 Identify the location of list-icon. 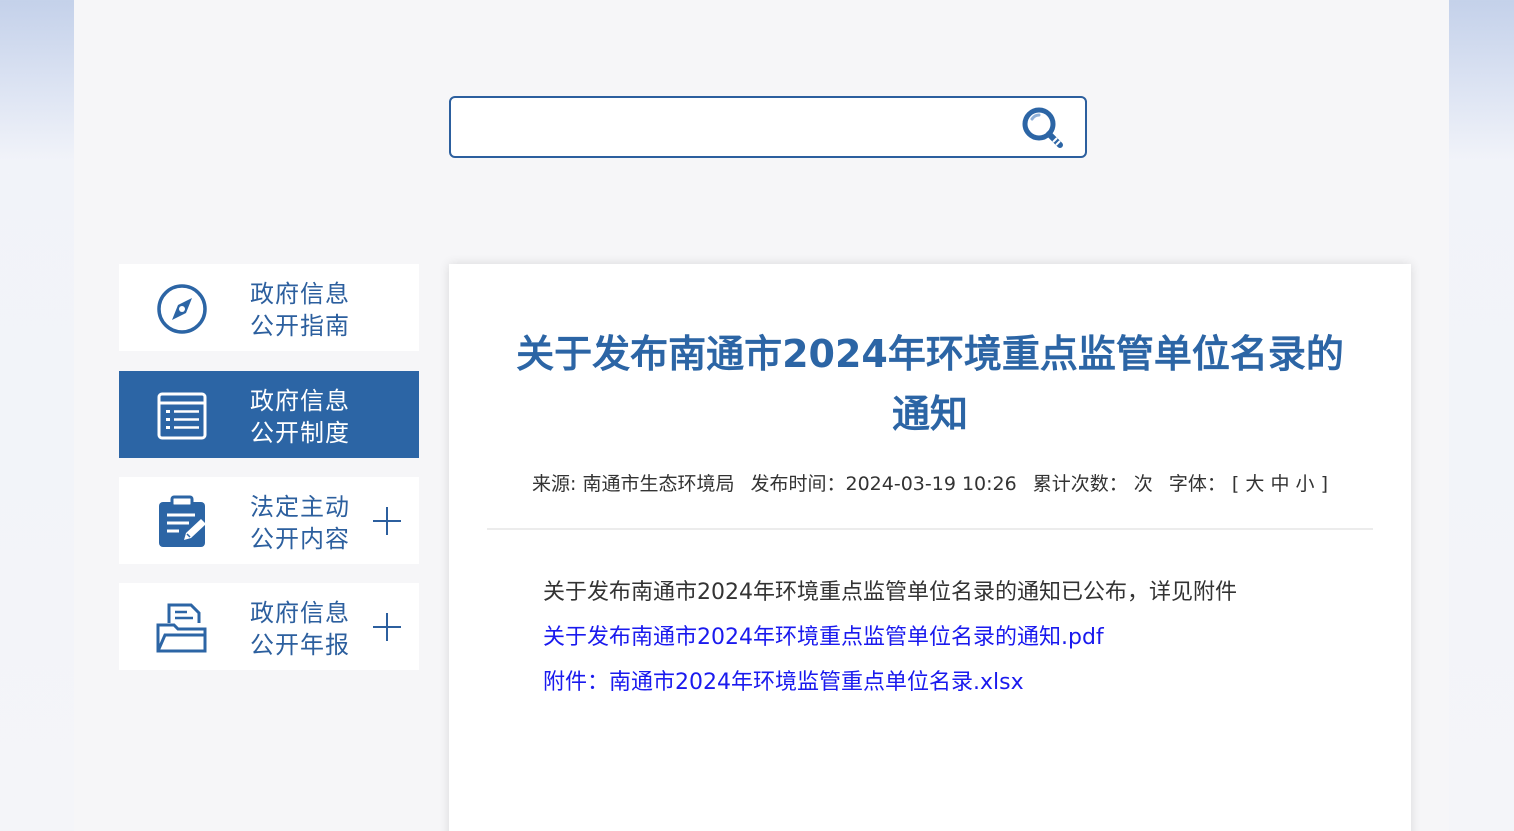
(182, 416).